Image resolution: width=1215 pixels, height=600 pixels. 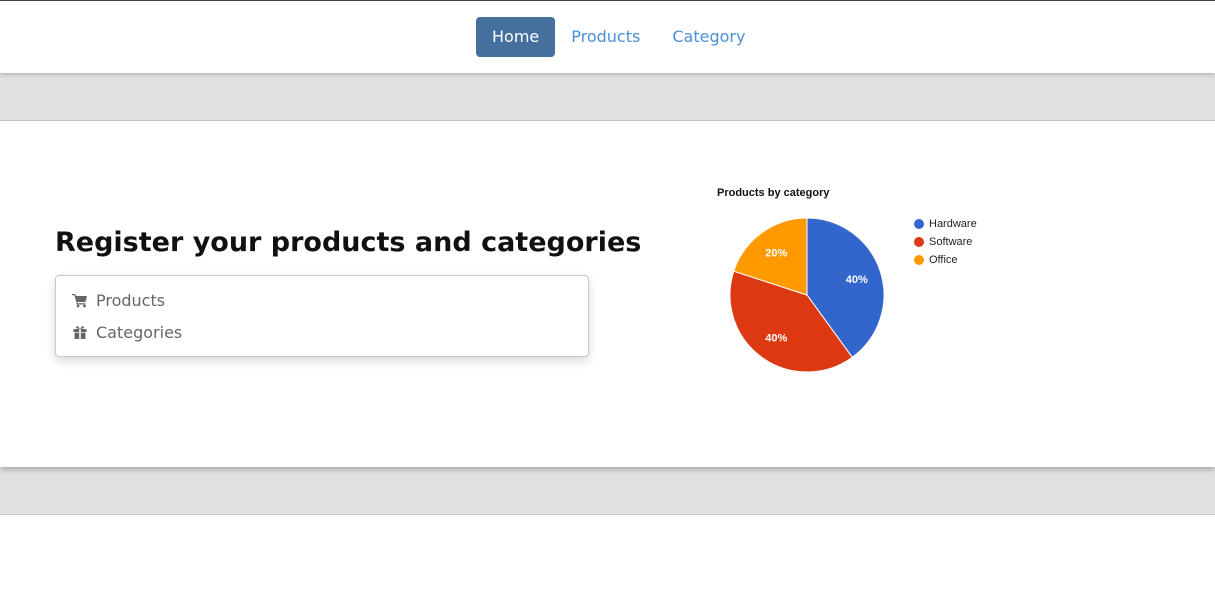 I want to click on legend-item-office: Office, so click(x=945, y=260).